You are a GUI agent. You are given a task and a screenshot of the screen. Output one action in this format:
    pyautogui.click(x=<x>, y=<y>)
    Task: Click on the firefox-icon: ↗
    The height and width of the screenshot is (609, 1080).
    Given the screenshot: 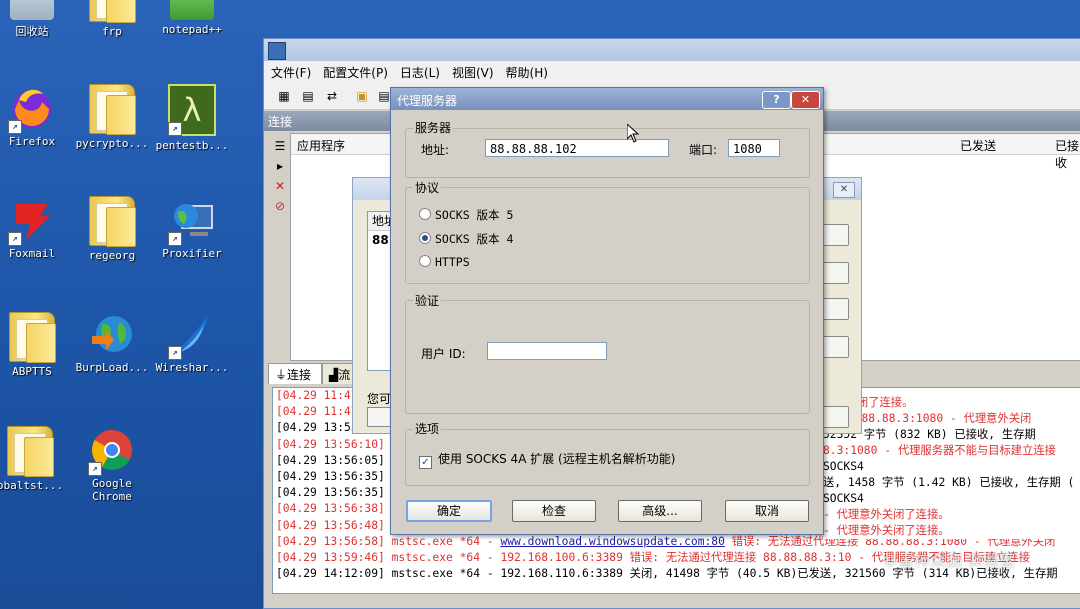 What is the action you would take?
    pyautogui.click(x=31, y=109)
    